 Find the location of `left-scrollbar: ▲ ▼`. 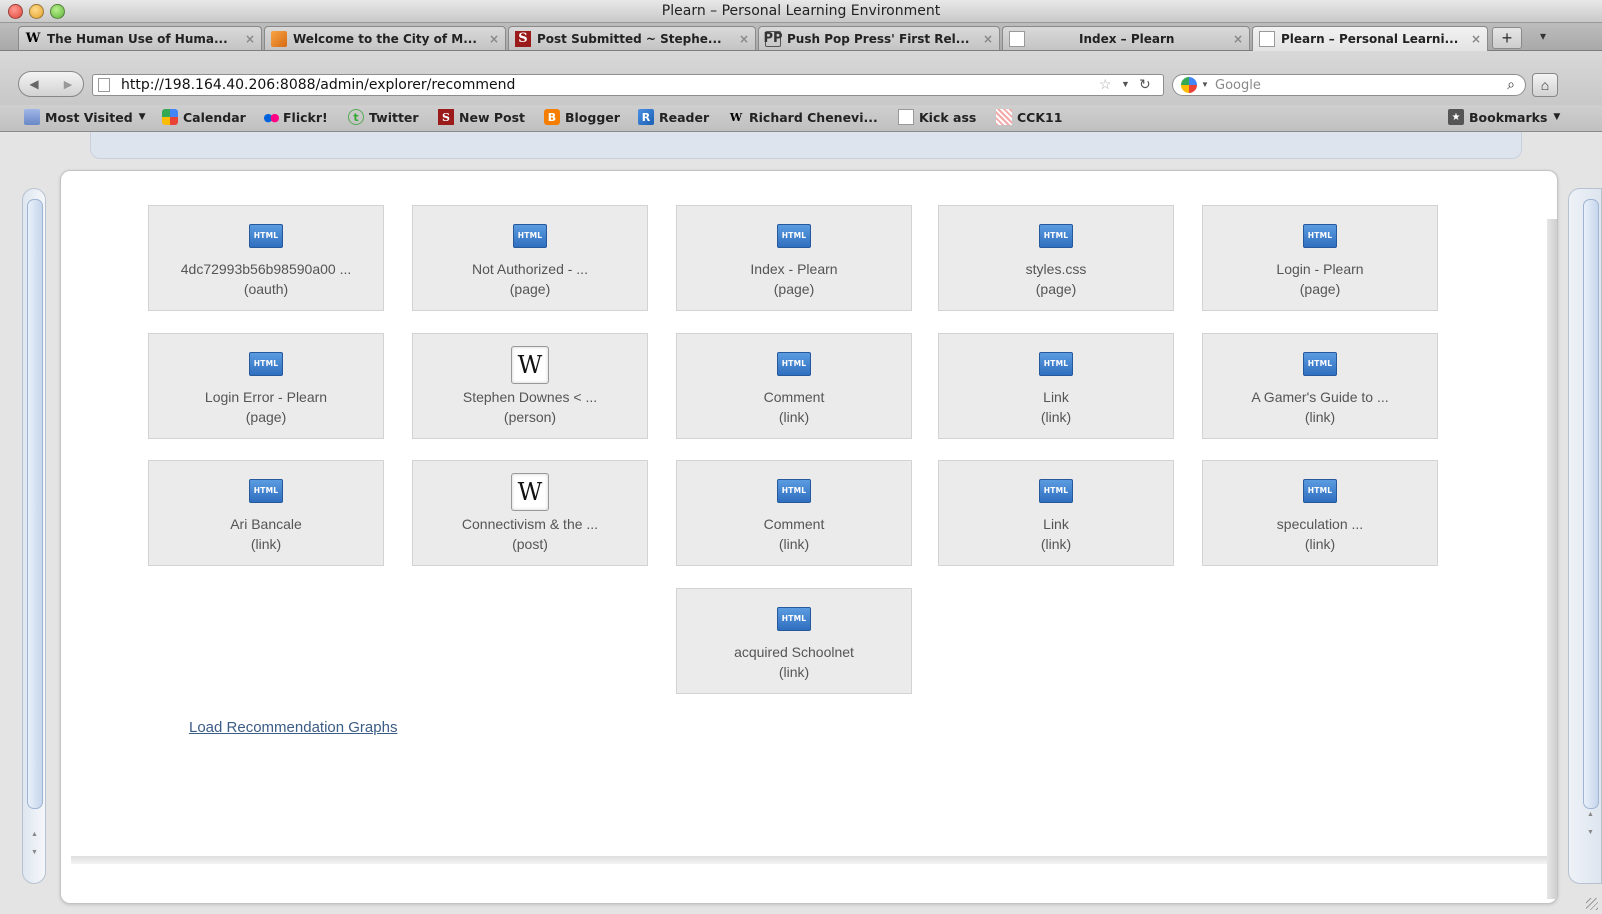

left-scrollbar: ▲ ▼ is located at coordinates (34, 536).